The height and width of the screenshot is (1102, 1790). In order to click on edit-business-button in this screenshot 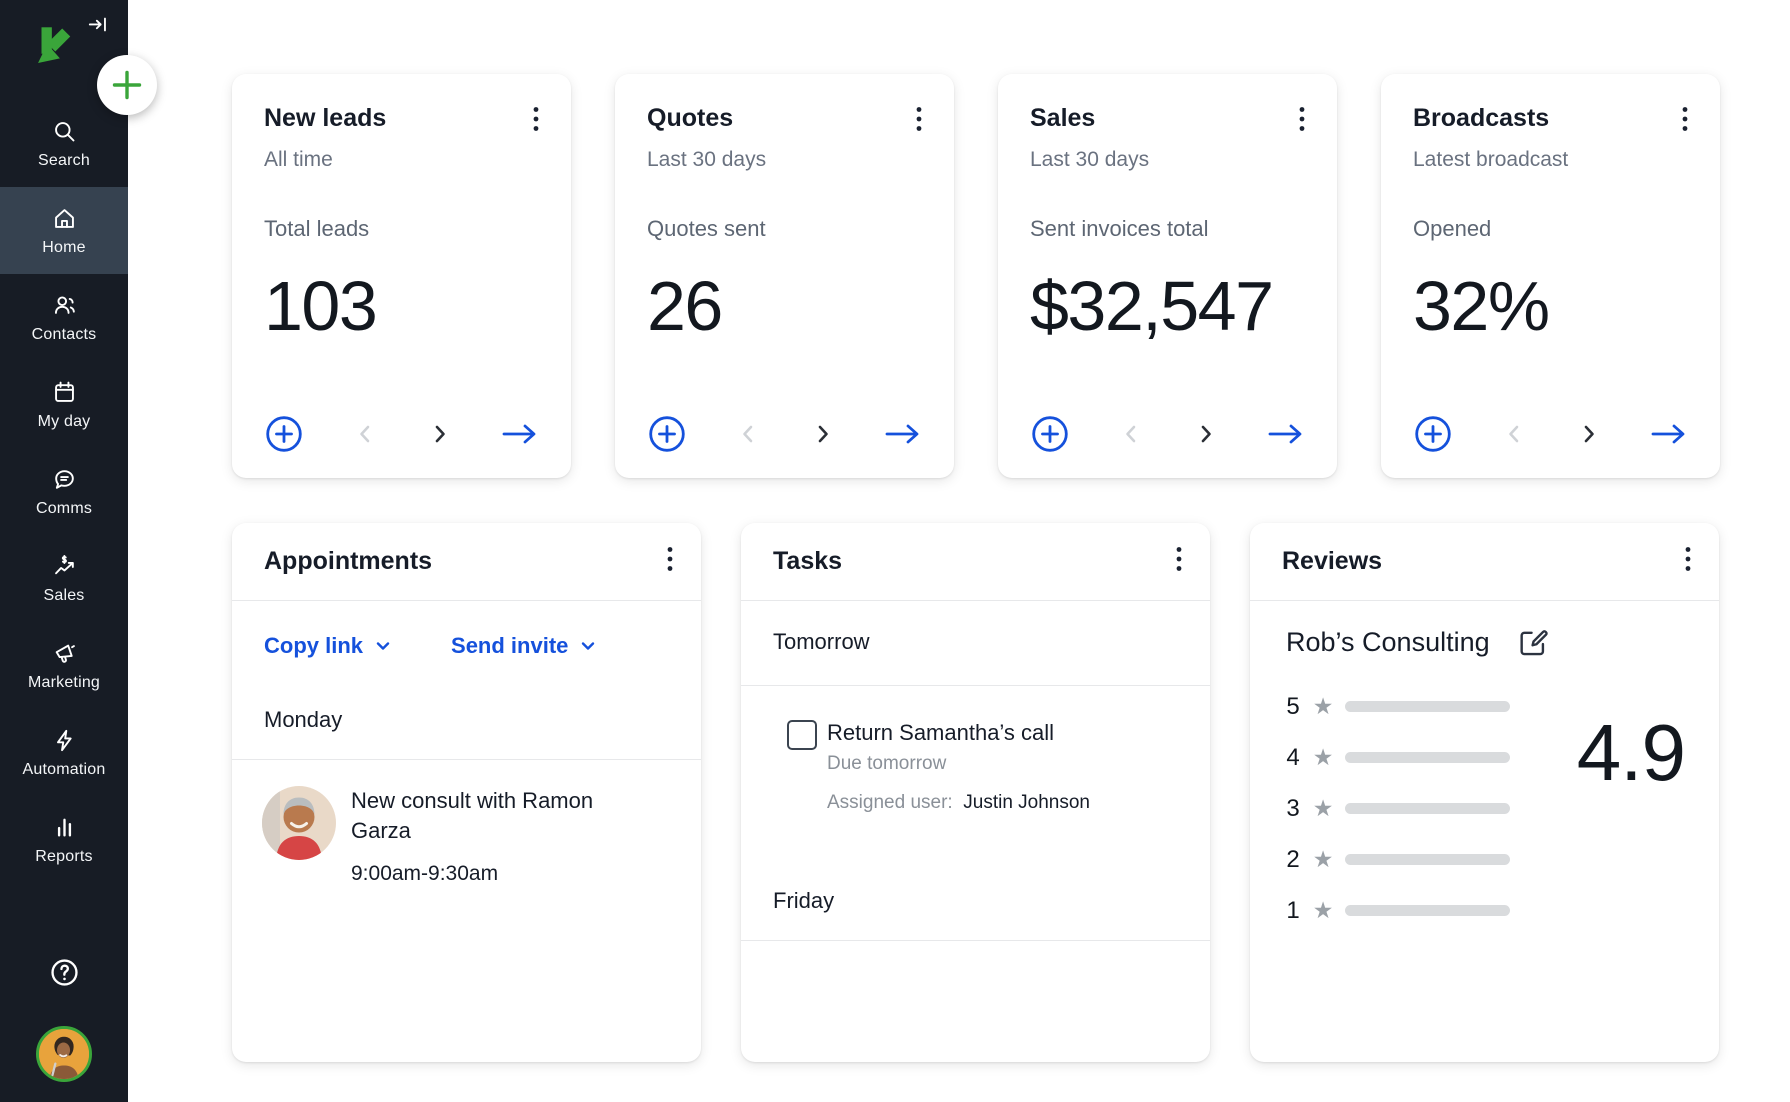, I will do `click(1533, 642)`.